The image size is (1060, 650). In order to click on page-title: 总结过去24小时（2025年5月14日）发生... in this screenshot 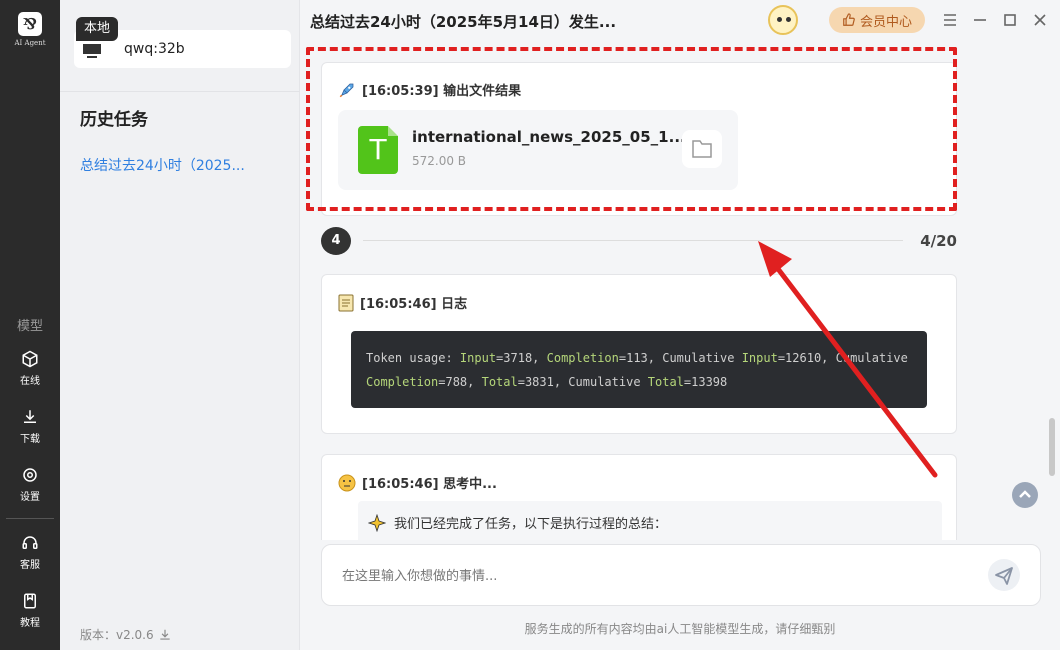, I will do `click(463, 22)`.